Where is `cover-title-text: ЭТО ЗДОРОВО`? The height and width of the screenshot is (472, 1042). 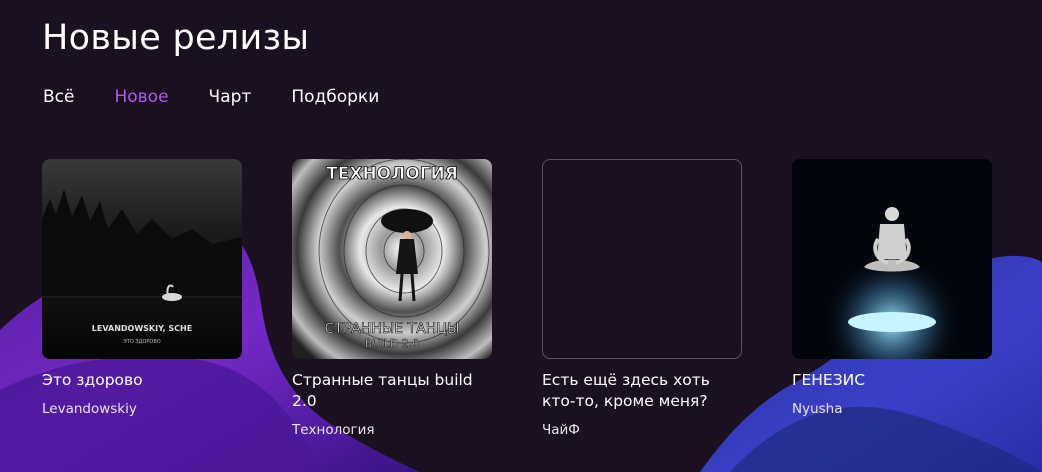
cover-title-text: ЭТО ЗДОРОВО is located at coordinates (141, 342).